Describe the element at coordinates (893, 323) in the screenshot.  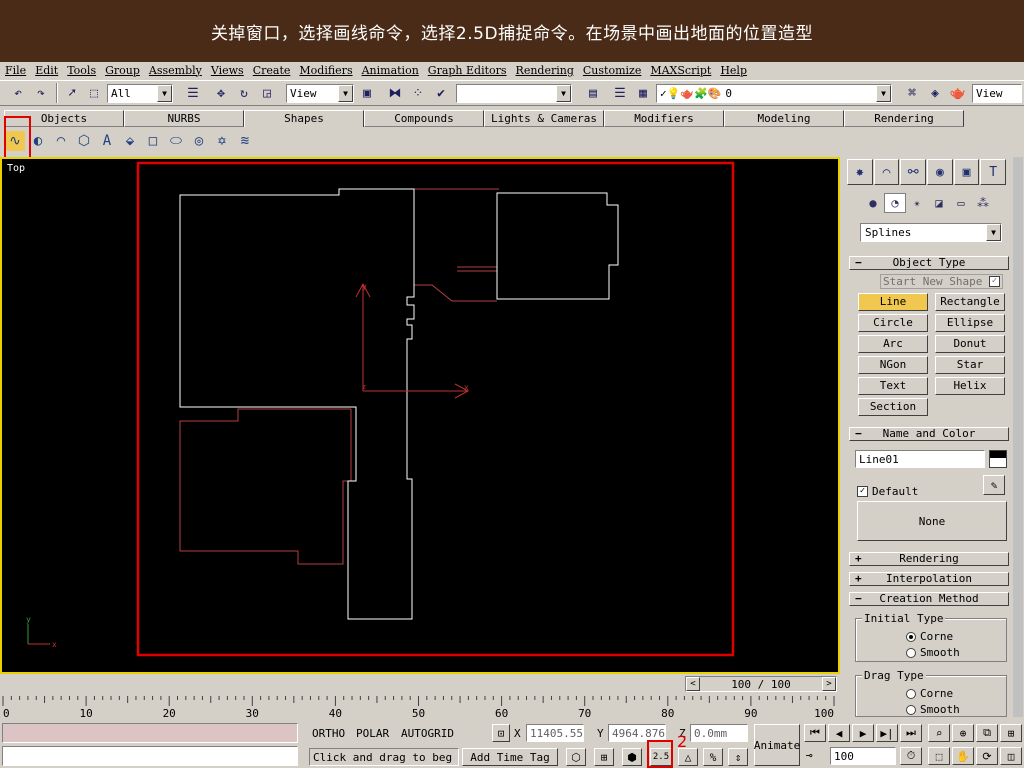
I see `circle-button: Circle` at that location.